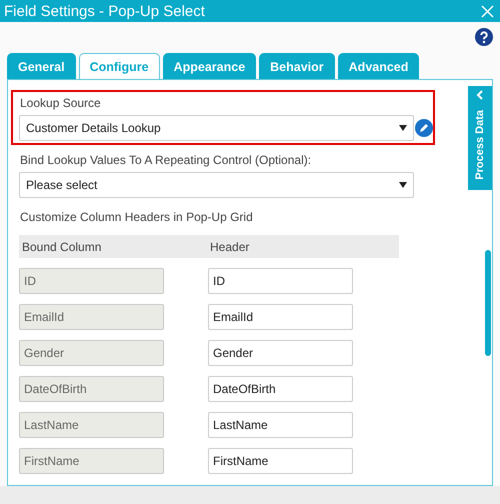 The height and width of the screenshot is (504, 500). What do you see at coordinates (379, 66) in the screenshot?
I see `tab: Advanced` at bounding box center [379, 66].